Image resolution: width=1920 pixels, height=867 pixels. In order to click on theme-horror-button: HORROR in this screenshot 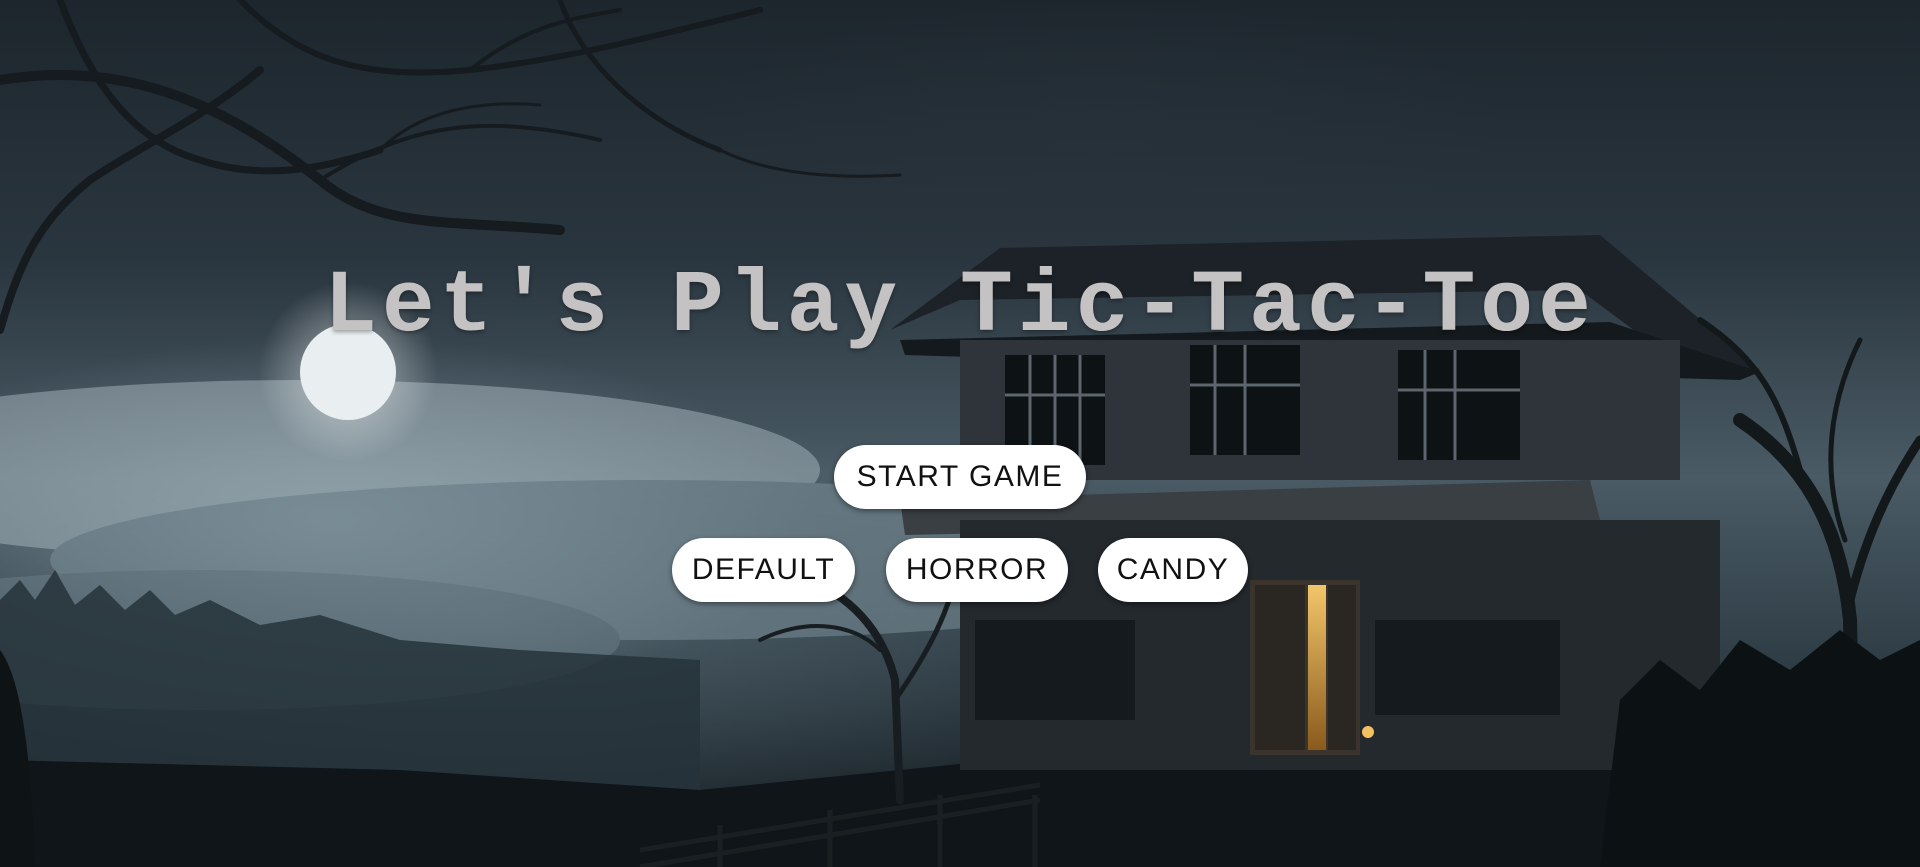, I will do `click(977, 570)`.